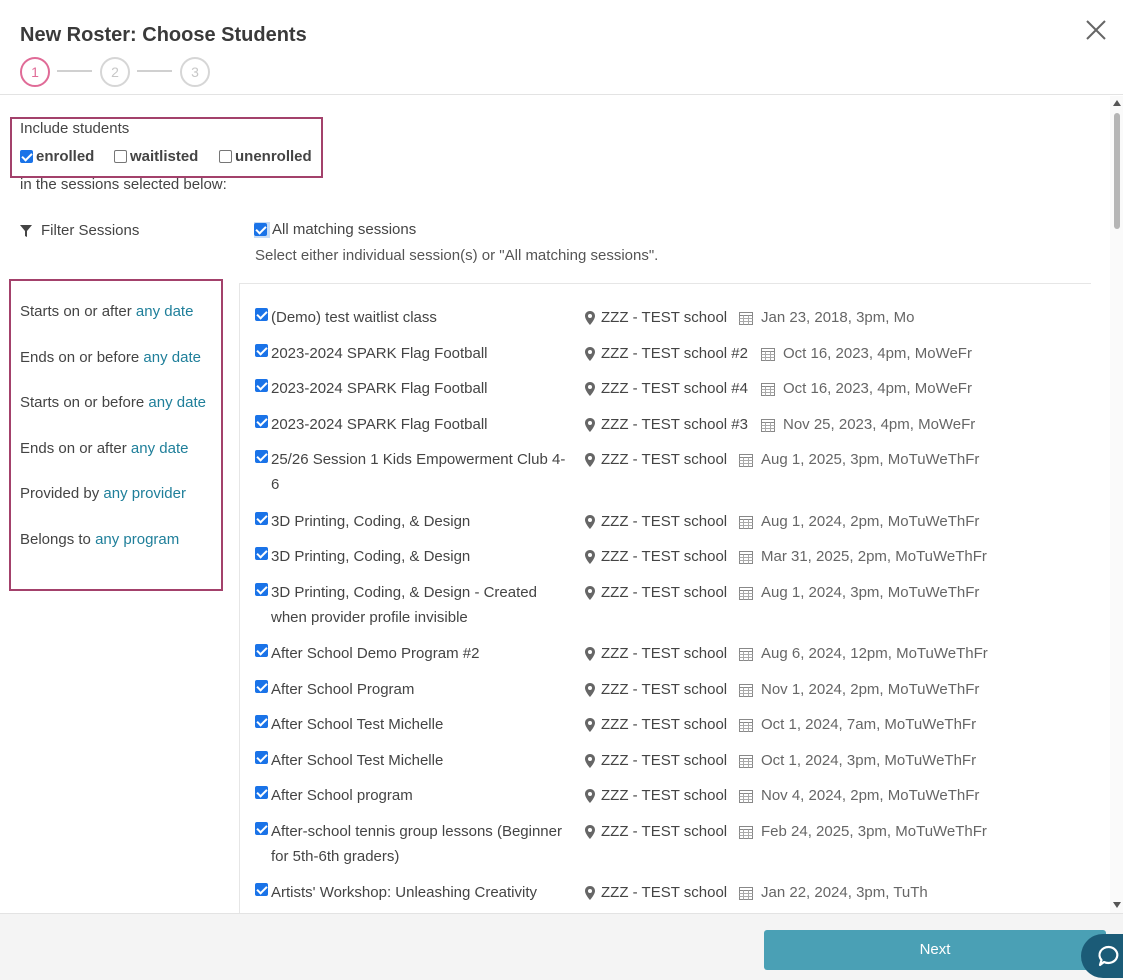 The image size is (1123, 980). What do you see at coordinates (156, 156) in the screenshot?
I see `waitlisted-option: waitlisted` at bounding box center [156, 156].